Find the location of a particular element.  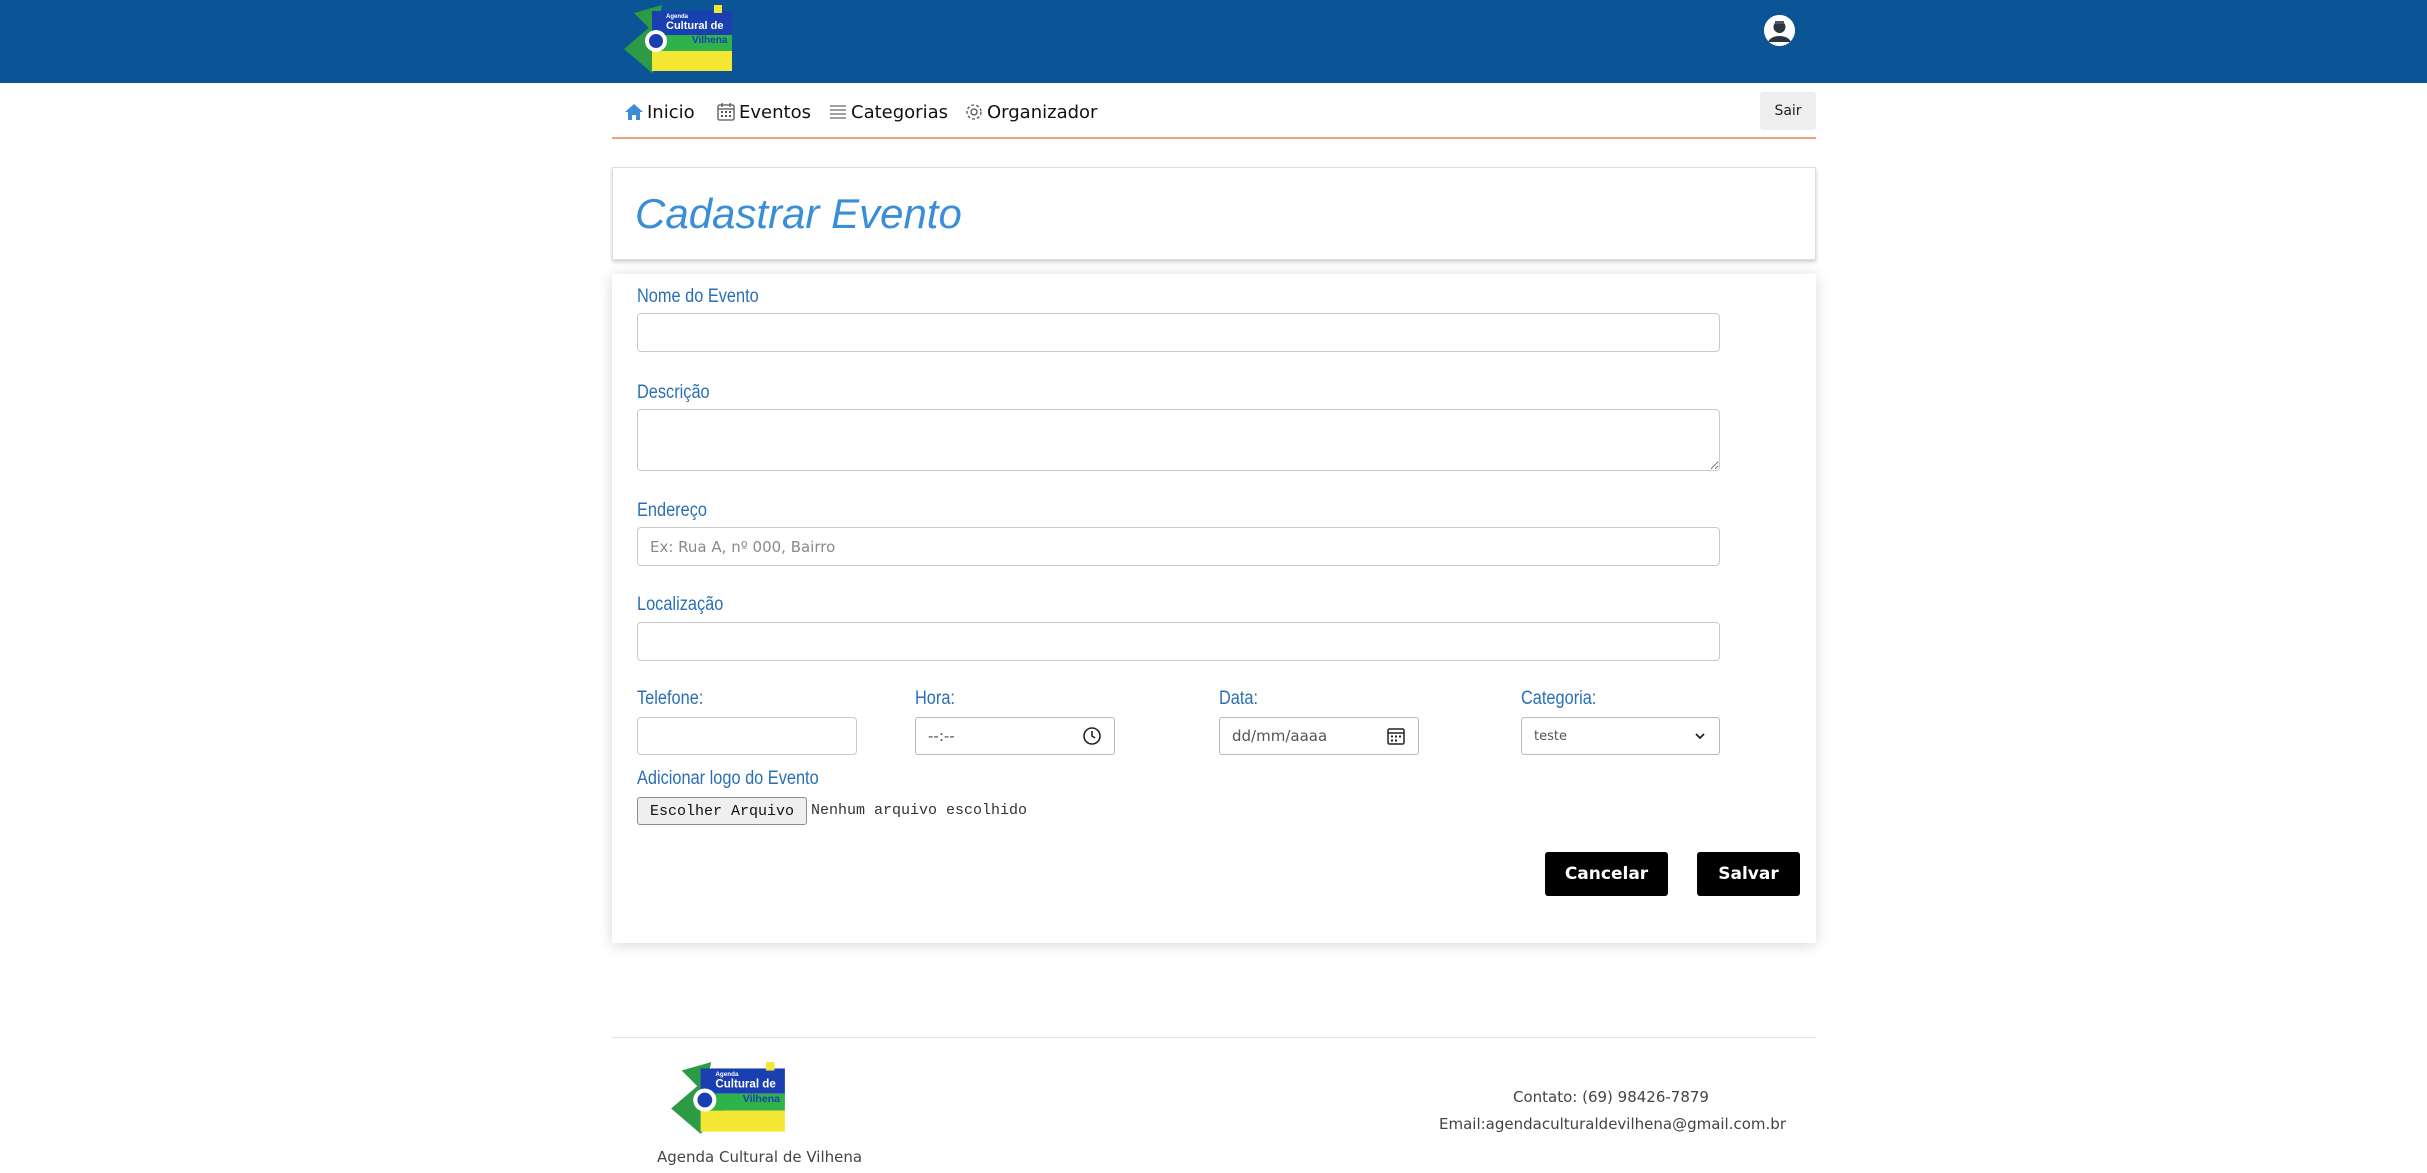

home-icon is located at coordinates (634, 112).